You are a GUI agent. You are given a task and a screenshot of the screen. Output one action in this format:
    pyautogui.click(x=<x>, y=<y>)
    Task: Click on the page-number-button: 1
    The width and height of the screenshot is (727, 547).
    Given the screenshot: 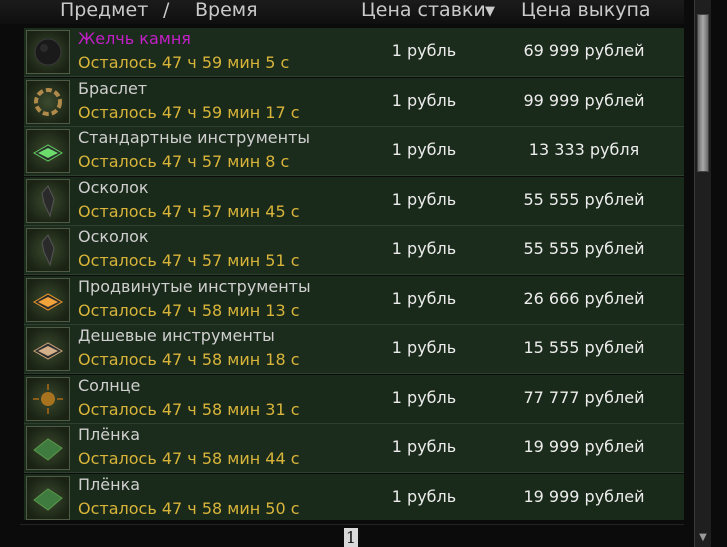 What is the action you would take?
    pyautogui.click(x=351, y=537)
    